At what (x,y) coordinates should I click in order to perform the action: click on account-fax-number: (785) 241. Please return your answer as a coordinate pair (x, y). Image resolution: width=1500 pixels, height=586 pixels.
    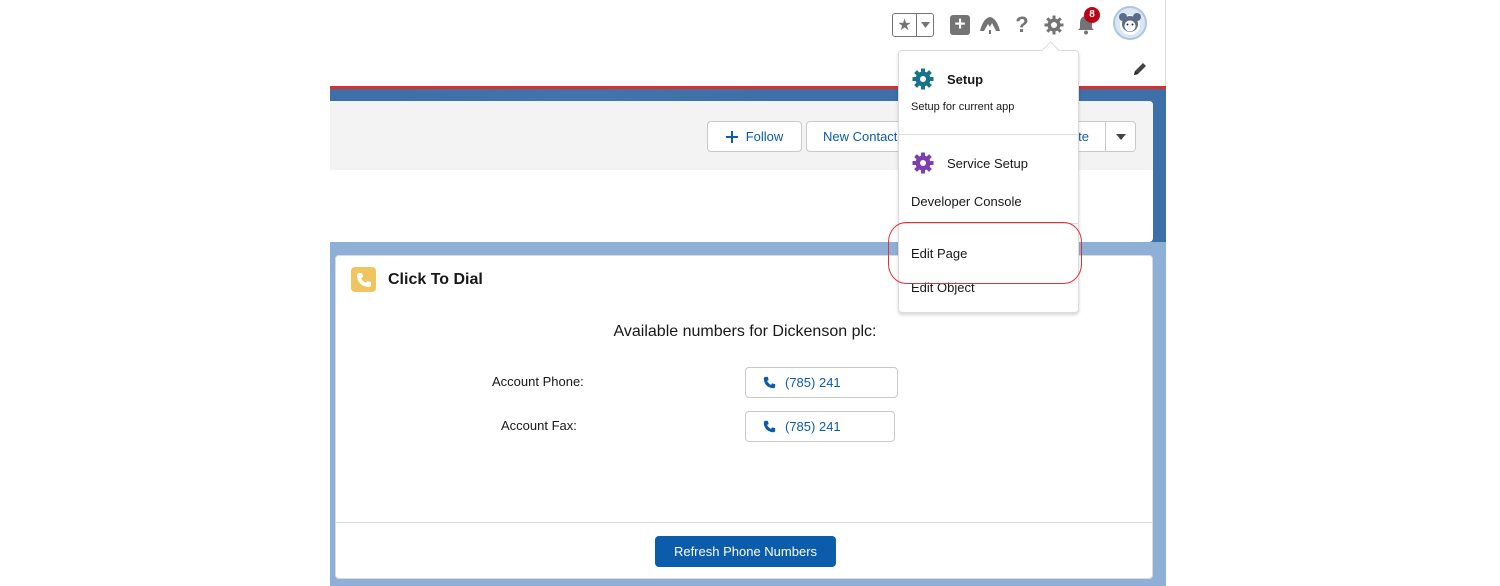
    Looking at the image, I should click on (813, 426).